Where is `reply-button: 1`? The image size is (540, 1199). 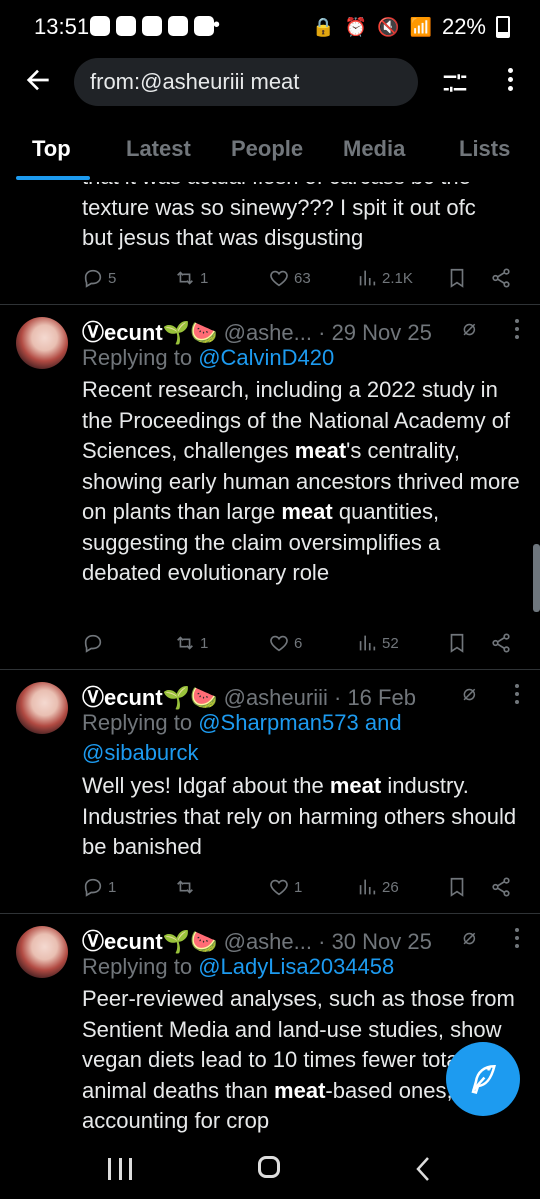 reply-button: 1 is located at coordinates (99, 887).